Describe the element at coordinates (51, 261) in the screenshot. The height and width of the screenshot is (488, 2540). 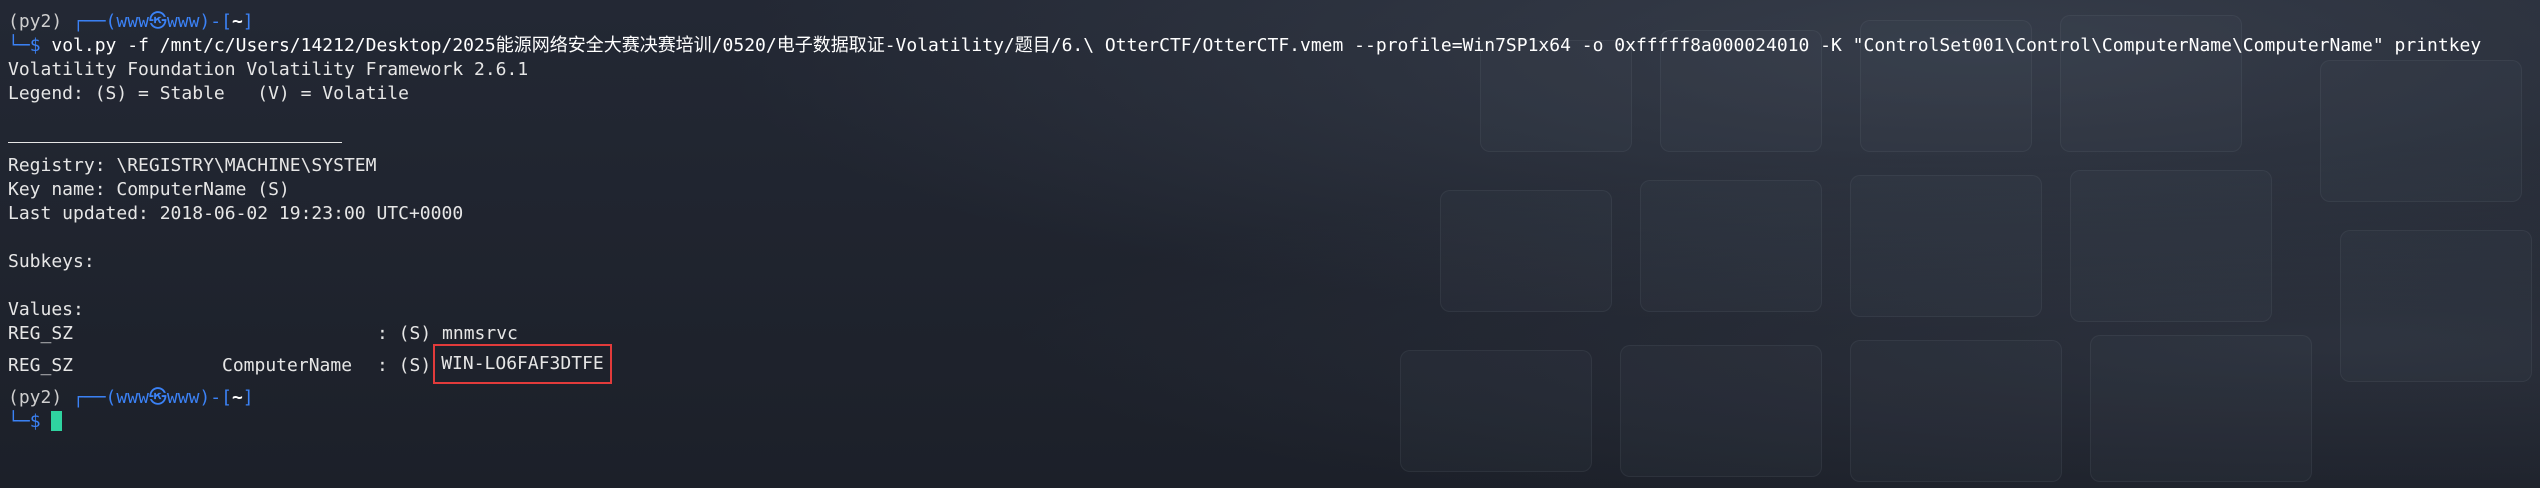
I see `subkeys-label: Subkeys:` at that location.